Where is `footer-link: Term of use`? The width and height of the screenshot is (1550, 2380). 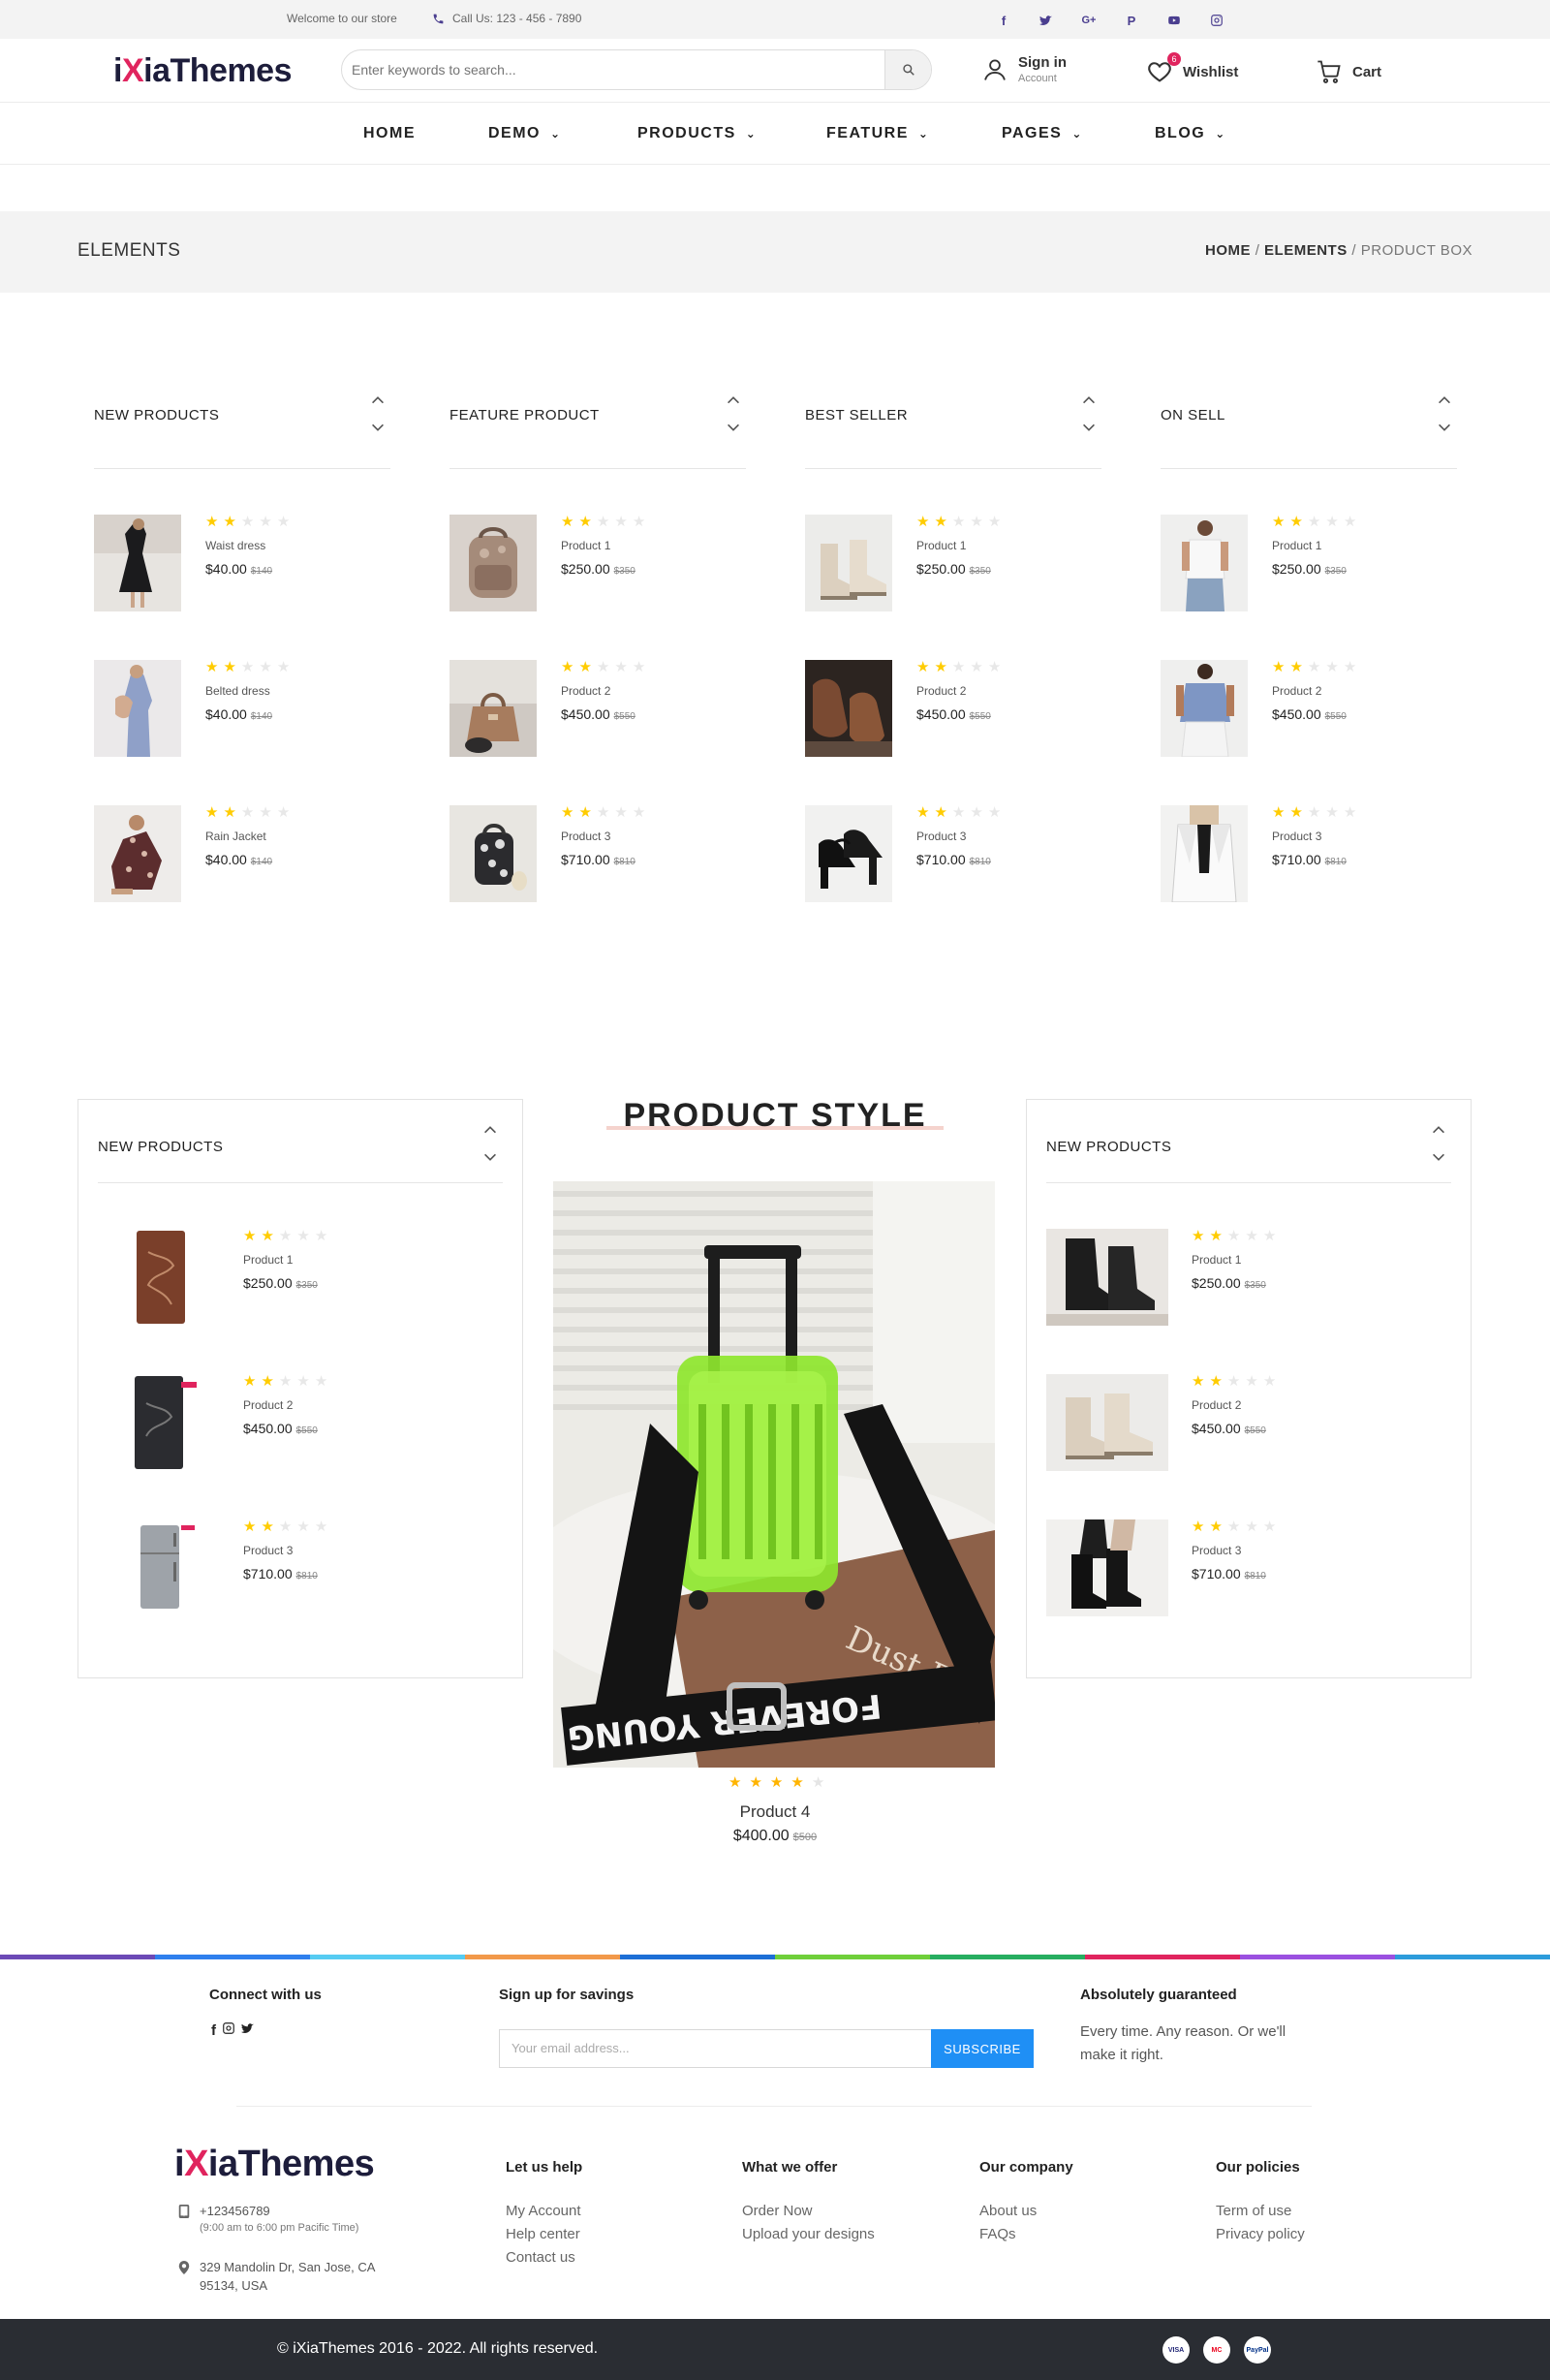
footer-link: Term of use is located at coordinates (1260, 2211).